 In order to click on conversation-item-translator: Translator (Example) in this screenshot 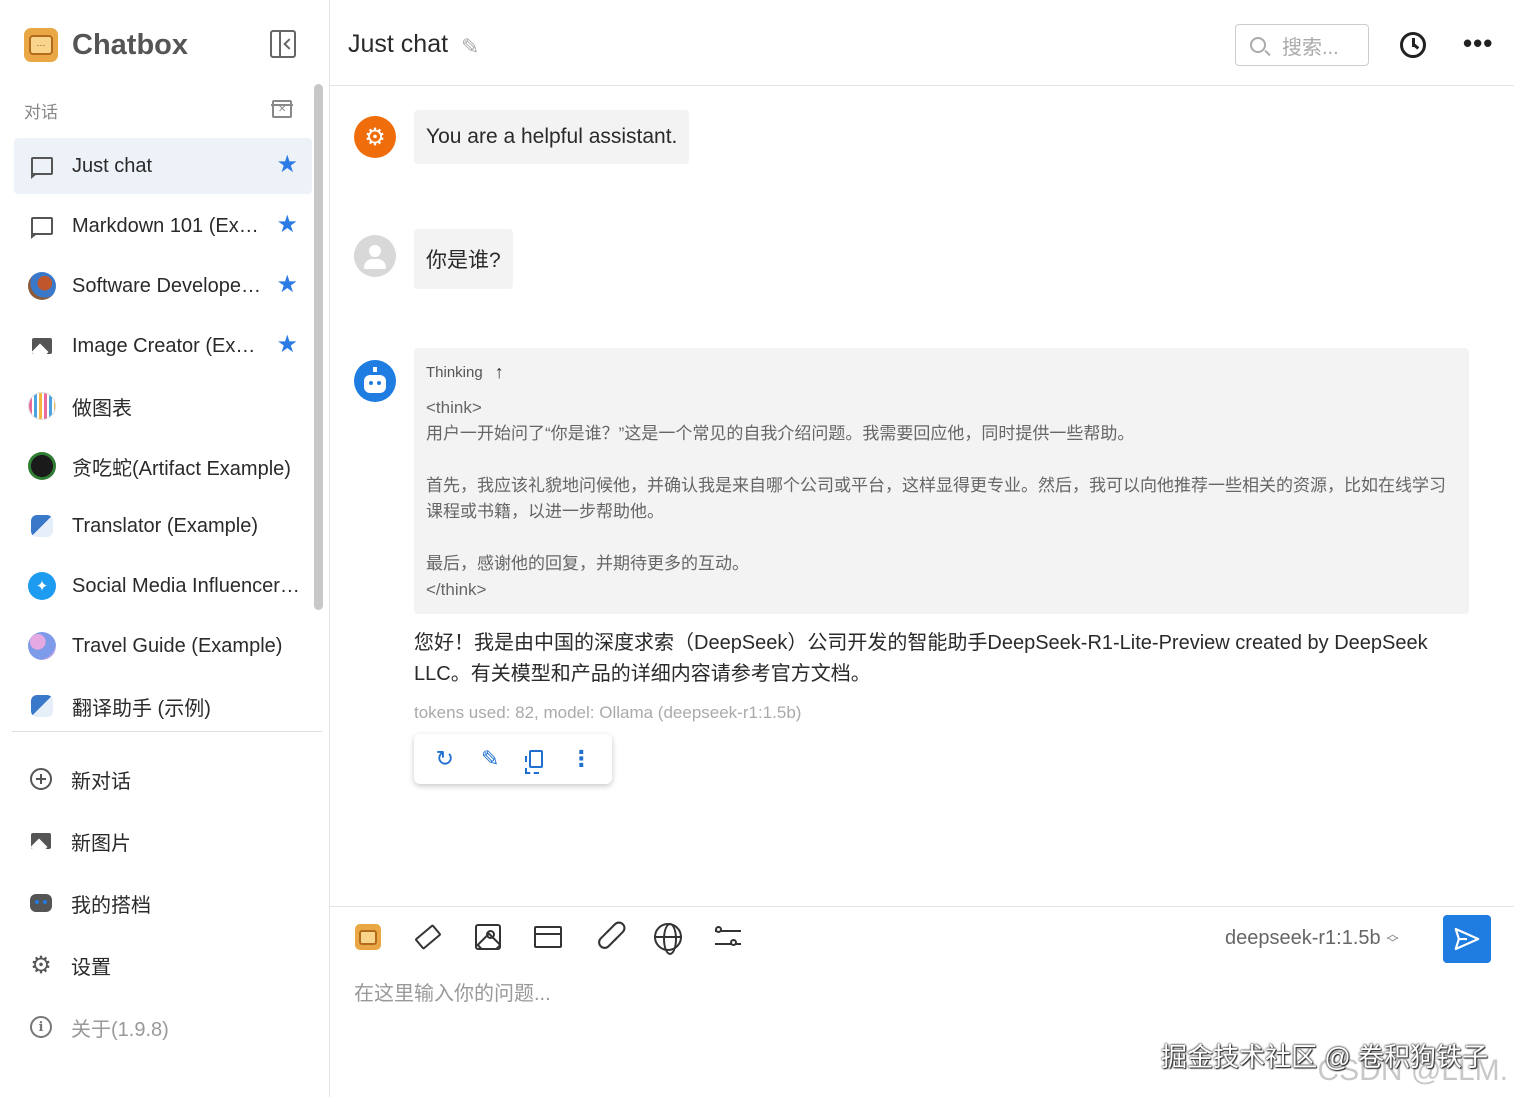, I will do `click(163, 526)`.